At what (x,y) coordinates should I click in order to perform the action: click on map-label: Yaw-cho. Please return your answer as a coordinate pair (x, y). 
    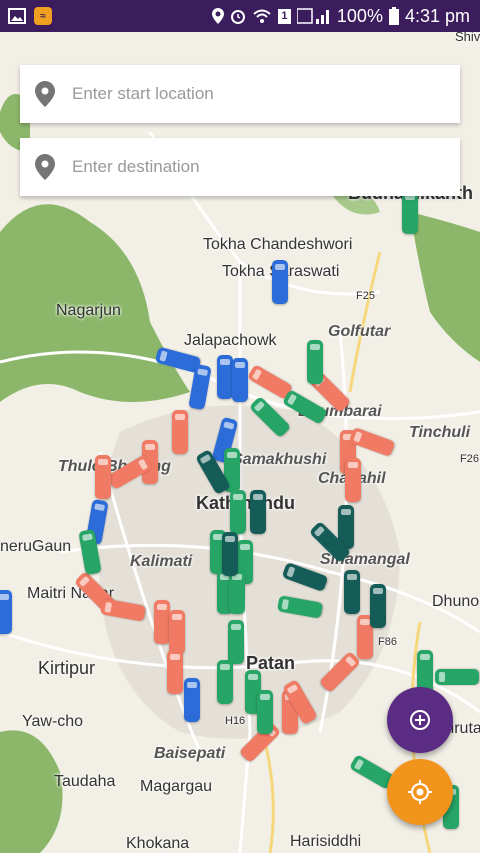
    Looking at the image, I should click on (53, 721).